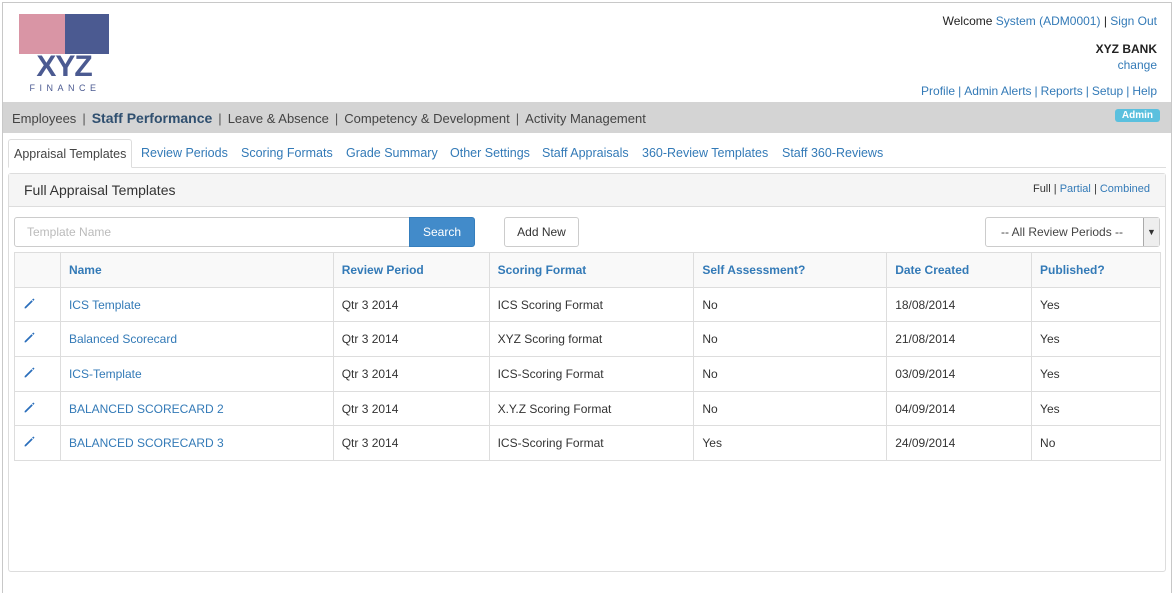 Image resolution: width=1175 pixels, height=593 pixels. I want to click on cell-date-created: 04/09/2014, so click(959, 408).